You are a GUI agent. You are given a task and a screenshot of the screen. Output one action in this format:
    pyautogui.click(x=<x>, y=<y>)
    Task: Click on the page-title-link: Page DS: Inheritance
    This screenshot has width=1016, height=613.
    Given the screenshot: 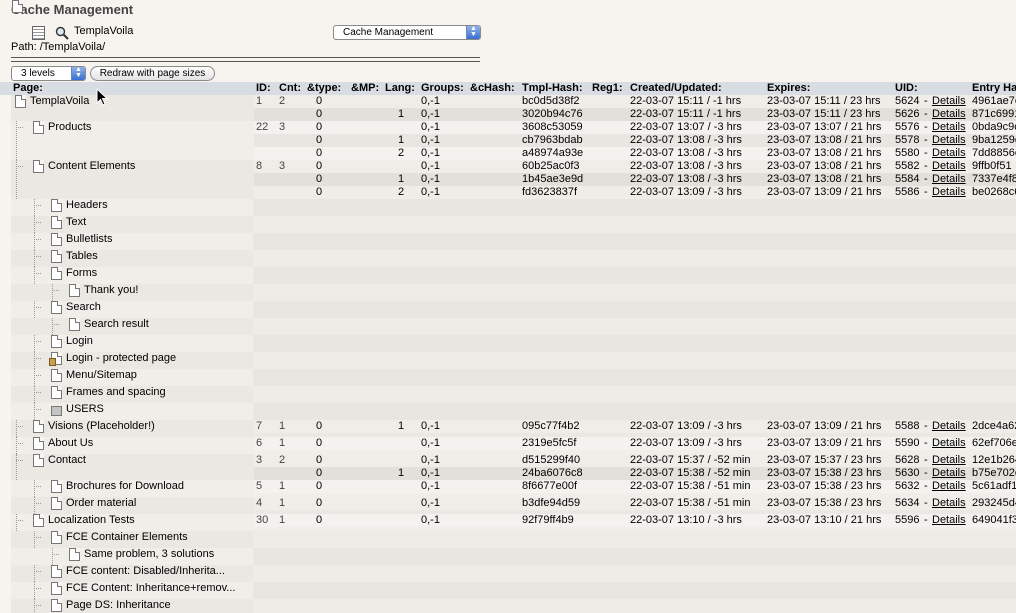 What is the action you would take?
    pyautogui.click(x=118, y=605)
    